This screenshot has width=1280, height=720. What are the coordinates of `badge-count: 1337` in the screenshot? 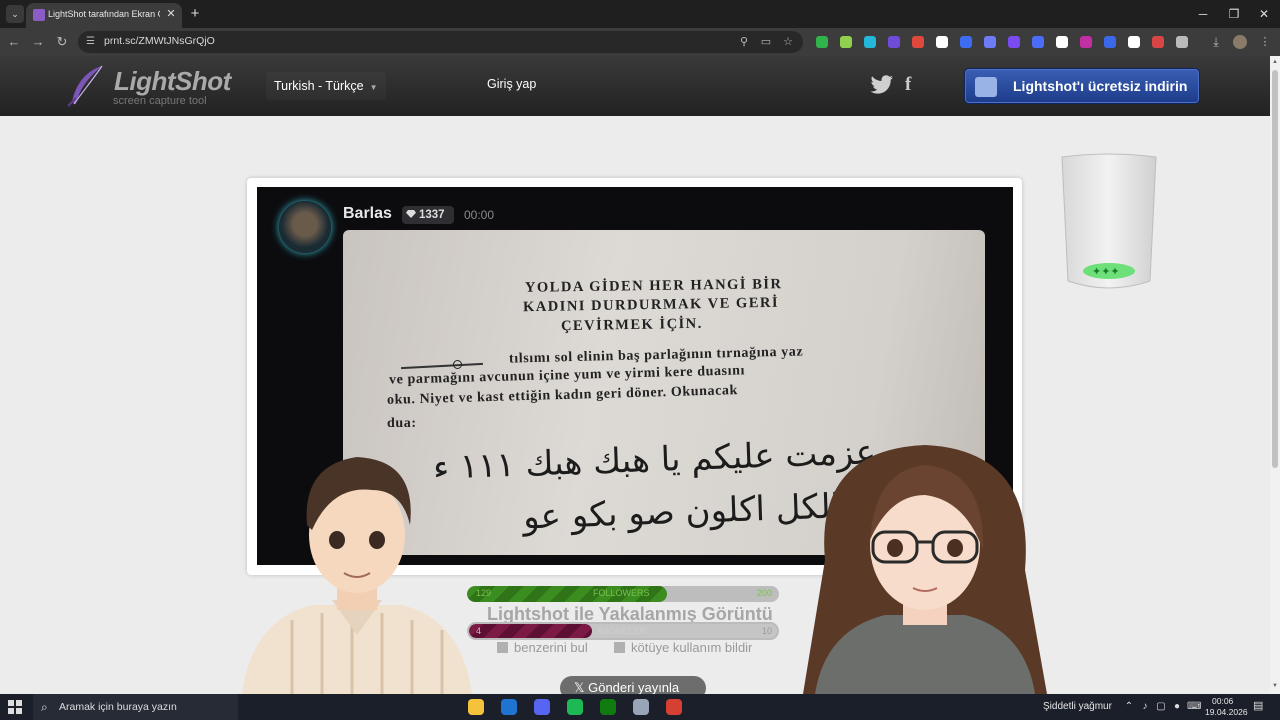 It's located at (432, 215).